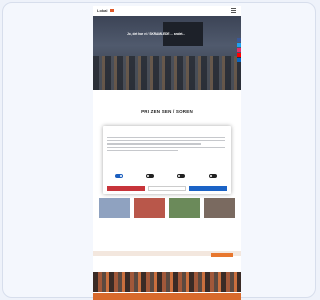  What do you see at coordinates (239, 60) in the screenshot?
I see `linkedin-icon` at bounding box center [239, 60].